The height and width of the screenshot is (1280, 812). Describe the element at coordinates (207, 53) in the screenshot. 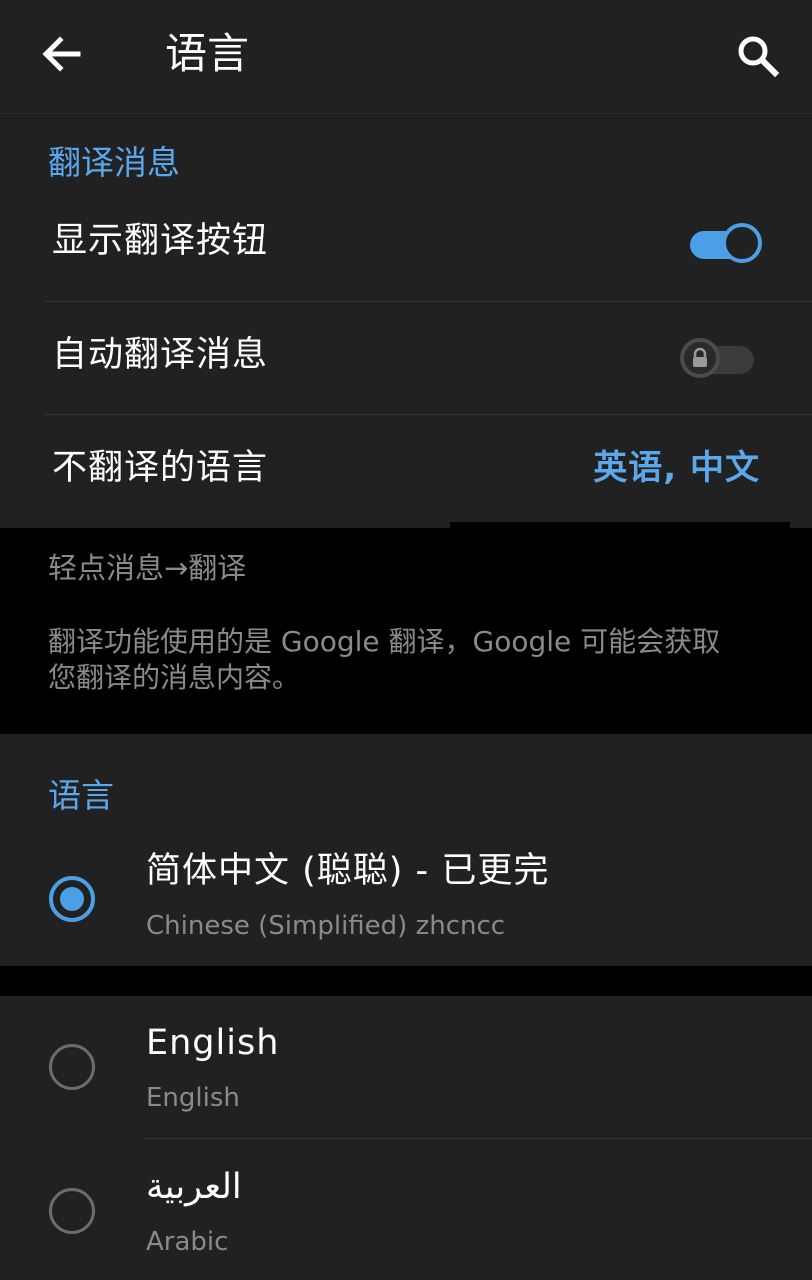

I see `page-title: 语言` at that location.